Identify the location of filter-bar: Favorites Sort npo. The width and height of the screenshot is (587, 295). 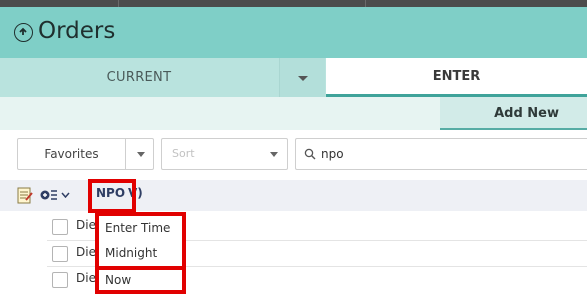
(293, 155).